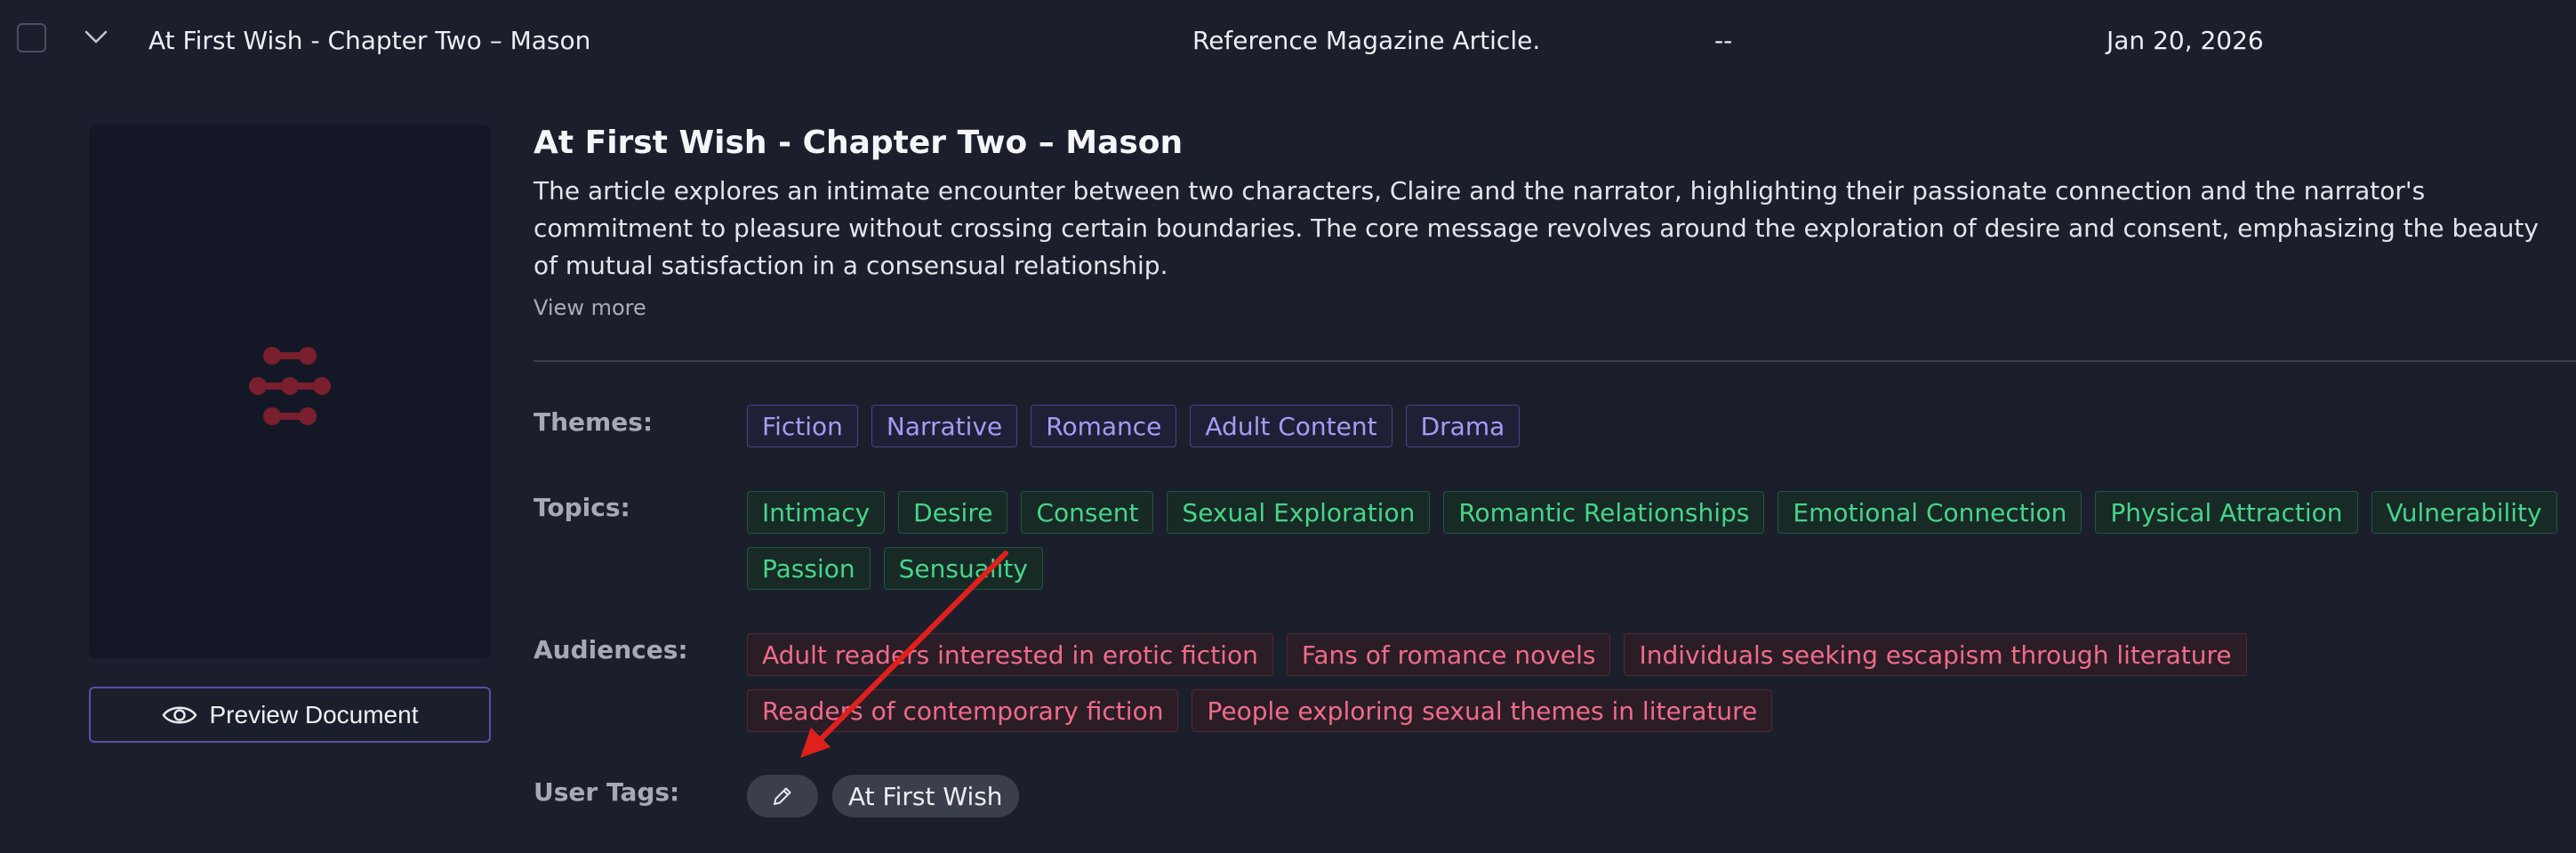  What do you see at coordinates (963, 568) in the screenshot?
I see `topic-tag: Sensuality` at bounding box center [963, 568].